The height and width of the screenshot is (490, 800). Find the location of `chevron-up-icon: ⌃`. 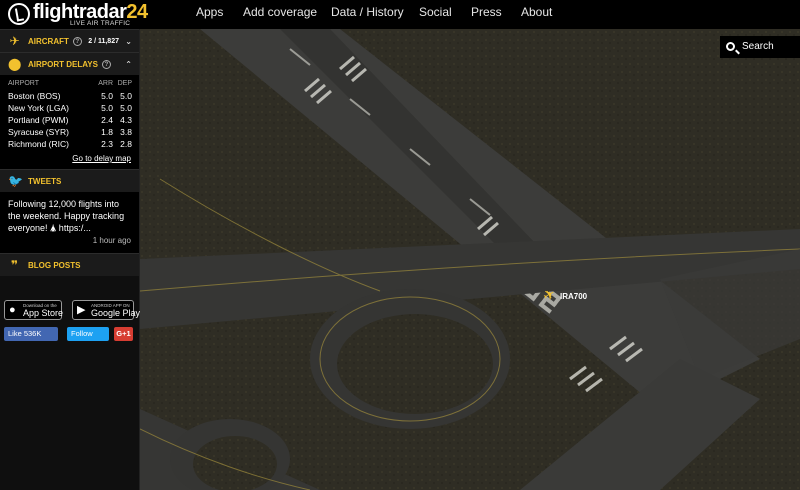

chevron-up-icon: ⌃ is located at coordinates (128, 64).